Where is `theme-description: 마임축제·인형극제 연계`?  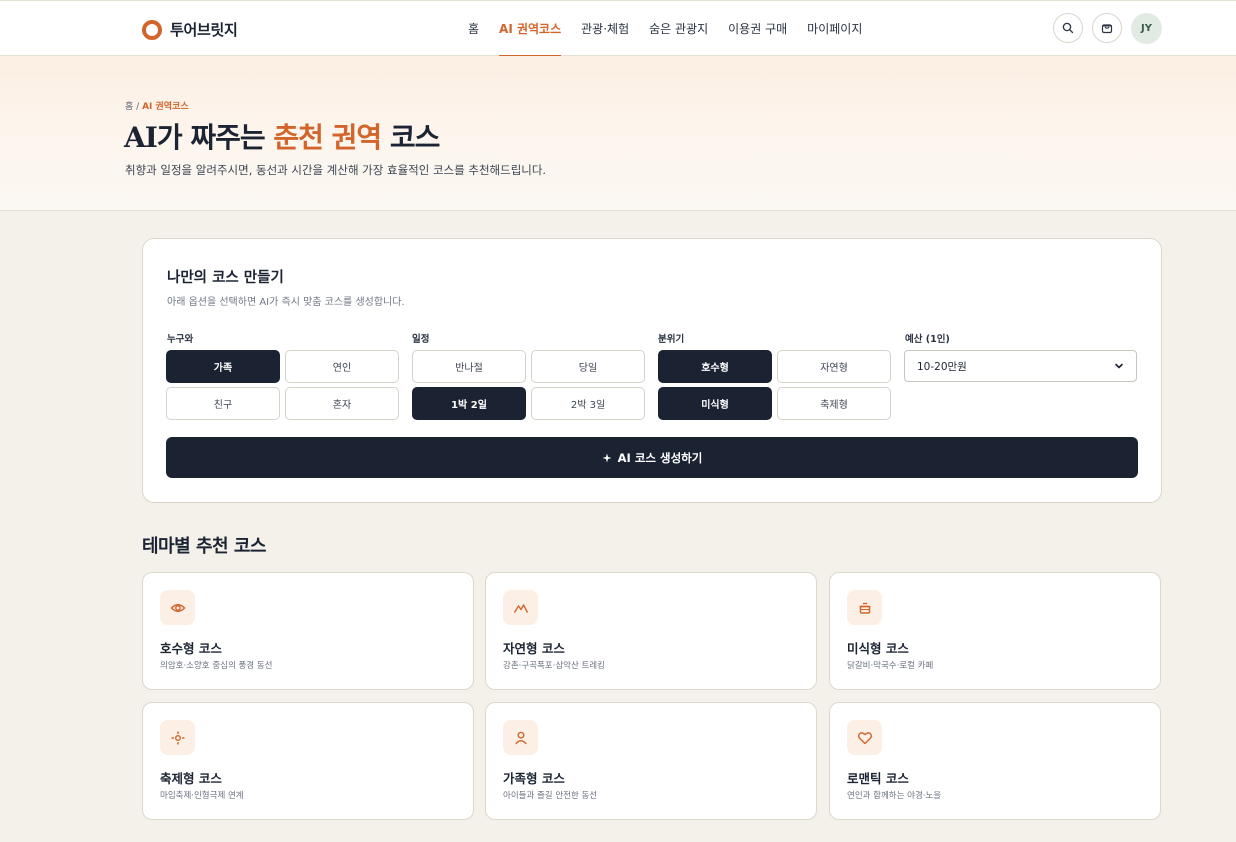 theme-description: 마임축제·인형극제 연계 is located at coordinates (202, 796).